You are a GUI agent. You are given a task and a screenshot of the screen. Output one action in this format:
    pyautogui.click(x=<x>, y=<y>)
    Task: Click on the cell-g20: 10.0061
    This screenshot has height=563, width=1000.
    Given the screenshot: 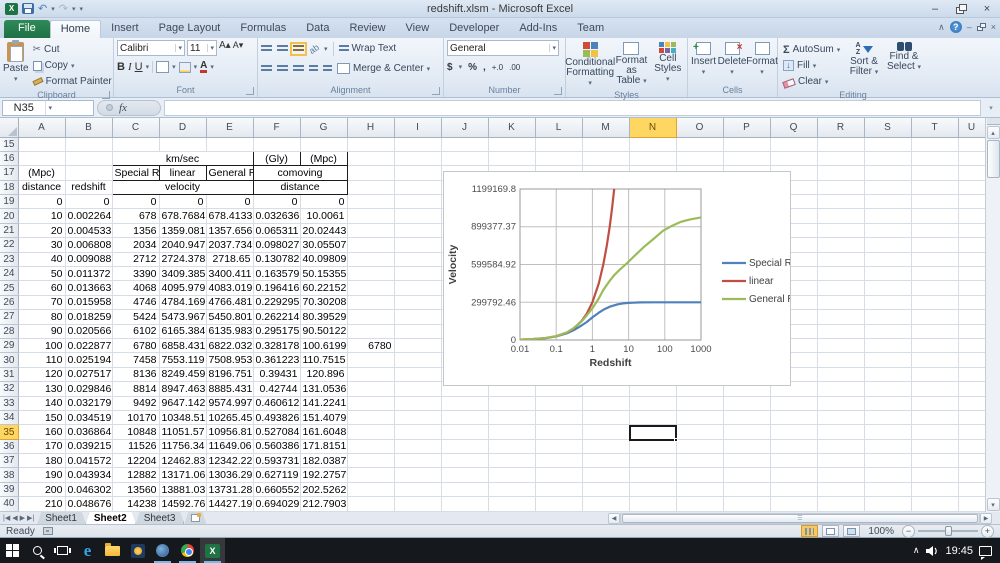 What is the action you would take?
    pyautogui.click(x=324, y=216)
    